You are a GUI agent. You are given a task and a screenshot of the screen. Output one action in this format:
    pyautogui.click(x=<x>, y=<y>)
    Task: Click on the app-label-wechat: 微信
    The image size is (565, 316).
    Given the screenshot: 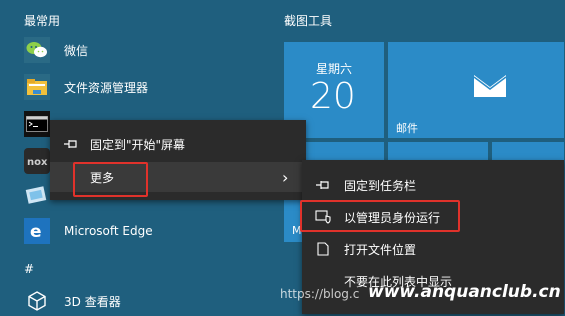 What is the action you would take?
    pyautogui.click(x=76, y=50)
    